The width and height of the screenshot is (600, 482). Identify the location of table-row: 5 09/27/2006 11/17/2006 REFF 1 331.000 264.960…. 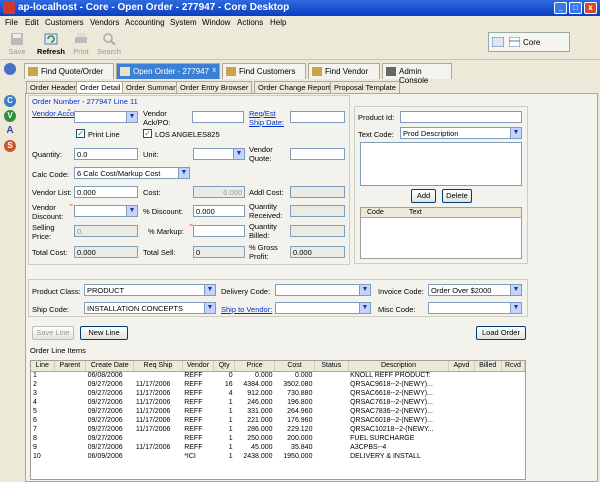
(278, 411).